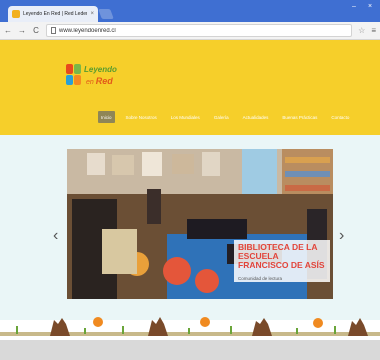 The width and height of the screenshot is (380, 360). What do you see at coordinates (106, 14) in the screenshot?
I see `new-tab-button` at bounding box center [106, 14].